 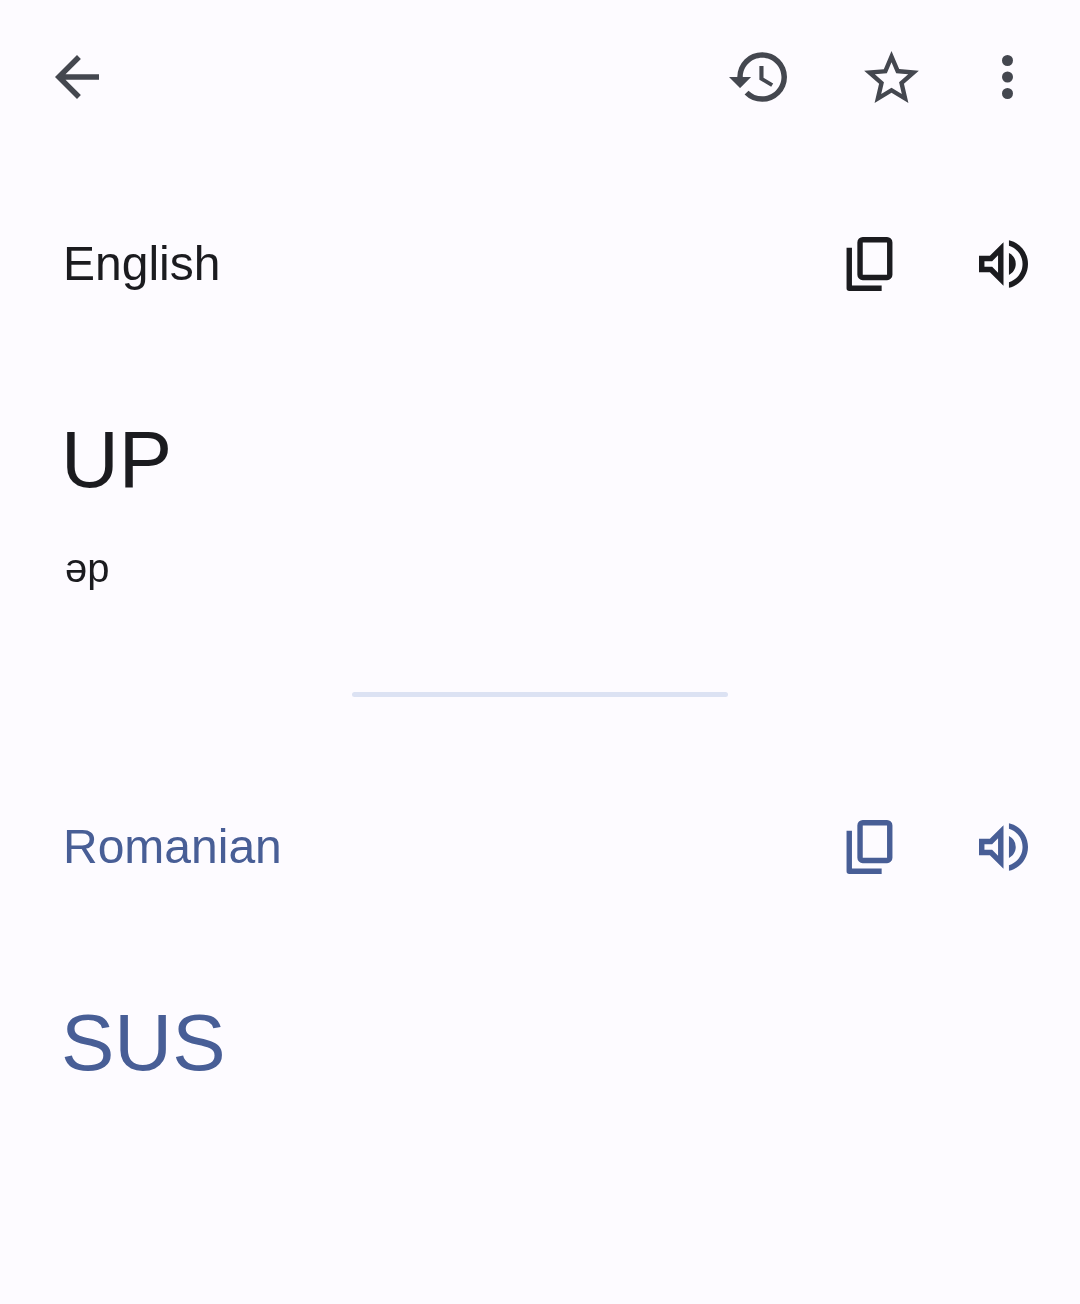 What do you see at coordinates (143, 1043) in the screenshot?
I see `translated-text: SUS` at bounding box center [143, 1043].